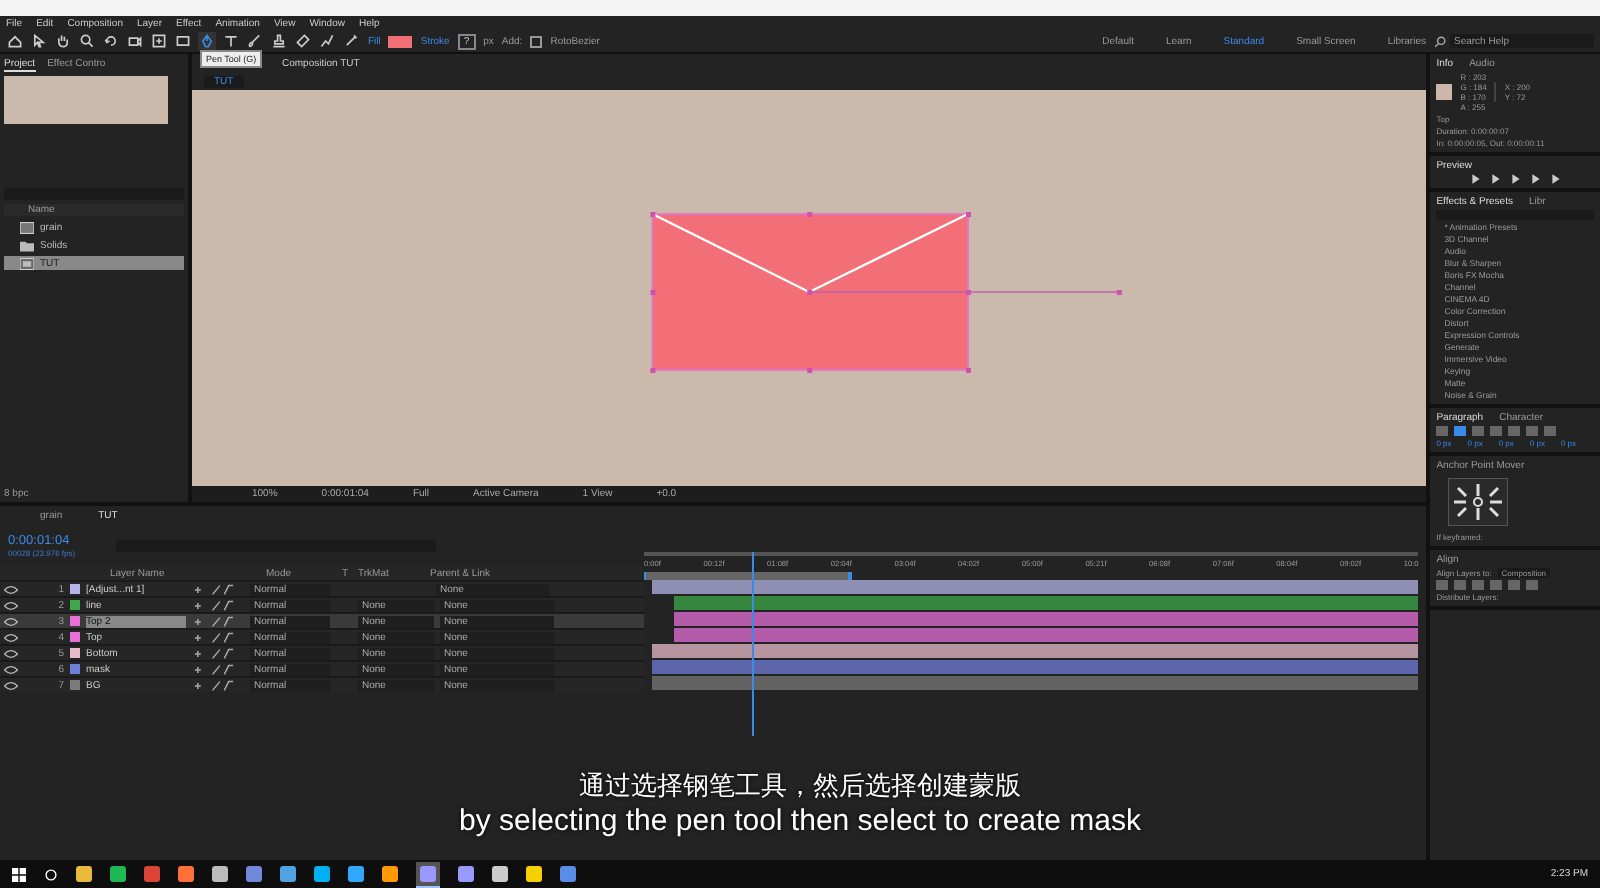  Describe the element at coordinates (428, 874) in the screenshot. I see `app-icon` at that location.